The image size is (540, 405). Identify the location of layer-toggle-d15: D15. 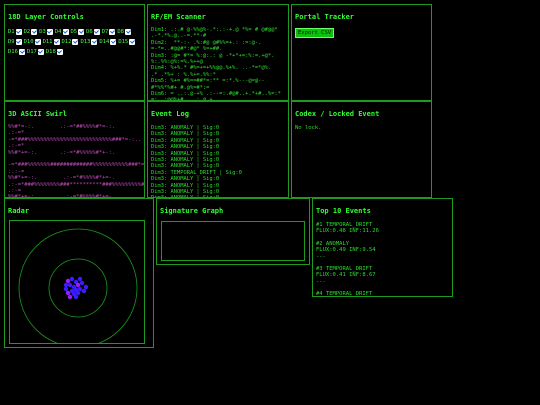
(127, 42).